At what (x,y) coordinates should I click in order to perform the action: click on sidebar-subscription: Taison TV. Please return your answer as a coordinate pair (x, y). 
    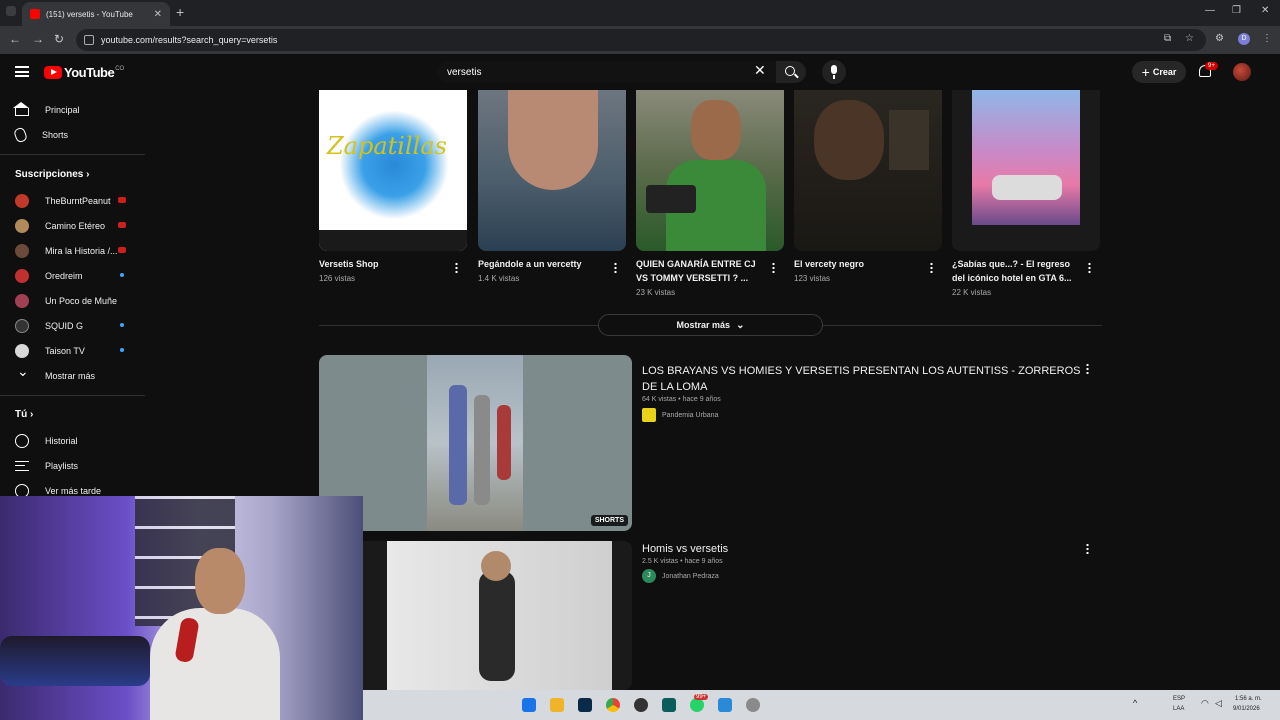
    Looking at the image, I should click on (72, 350).